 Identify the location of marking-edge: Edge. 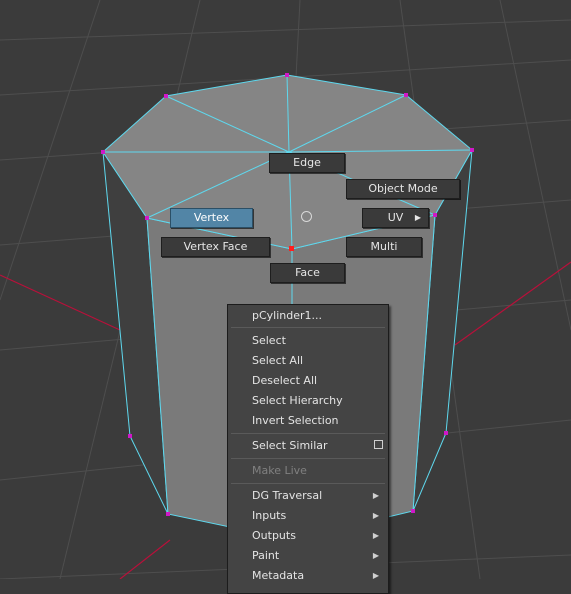
(307, 163).